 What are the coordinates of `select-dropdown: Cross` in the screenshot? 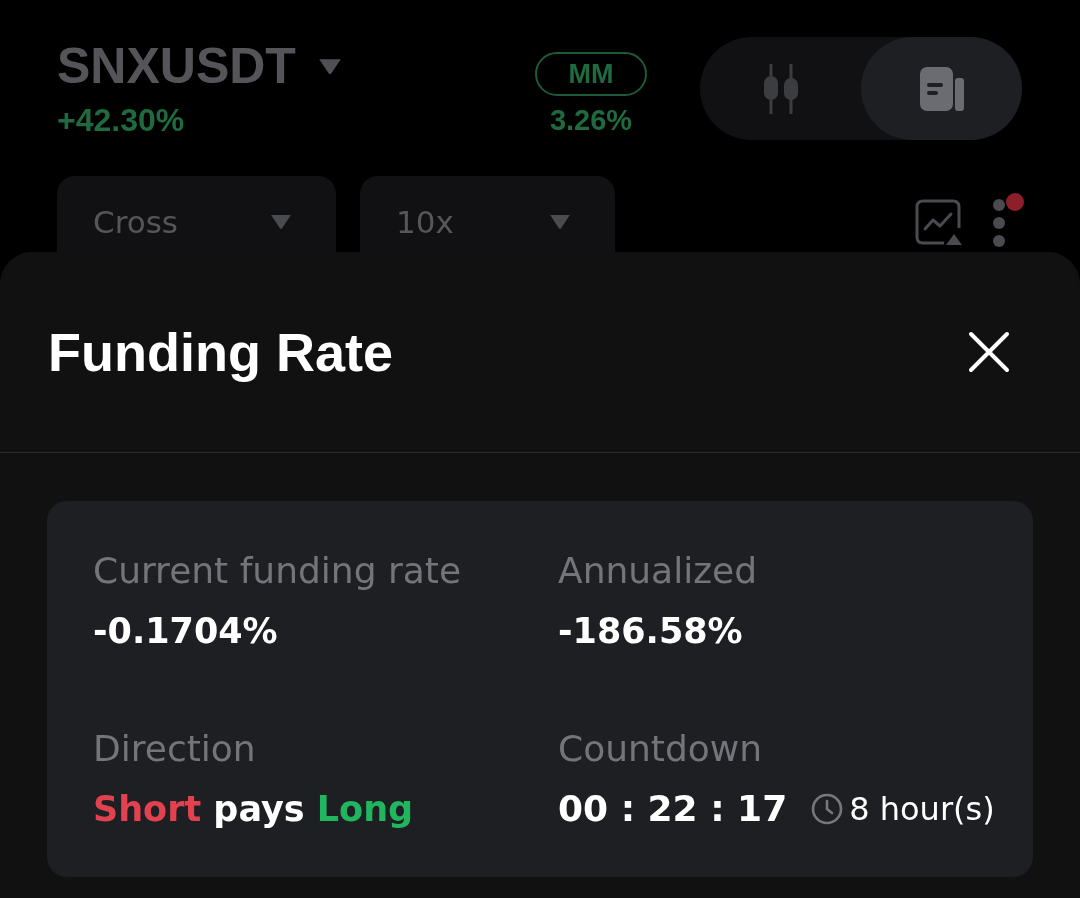 It's located at (196, 214).